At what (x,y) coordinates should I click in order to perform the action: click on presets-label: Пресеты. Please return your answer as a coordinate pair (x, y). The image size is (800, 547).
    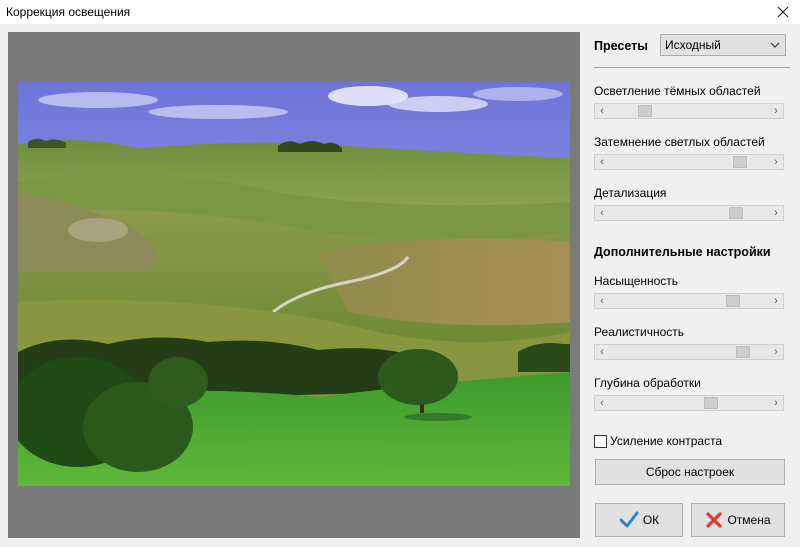
    Looking at the image, I should click on (621, 46).